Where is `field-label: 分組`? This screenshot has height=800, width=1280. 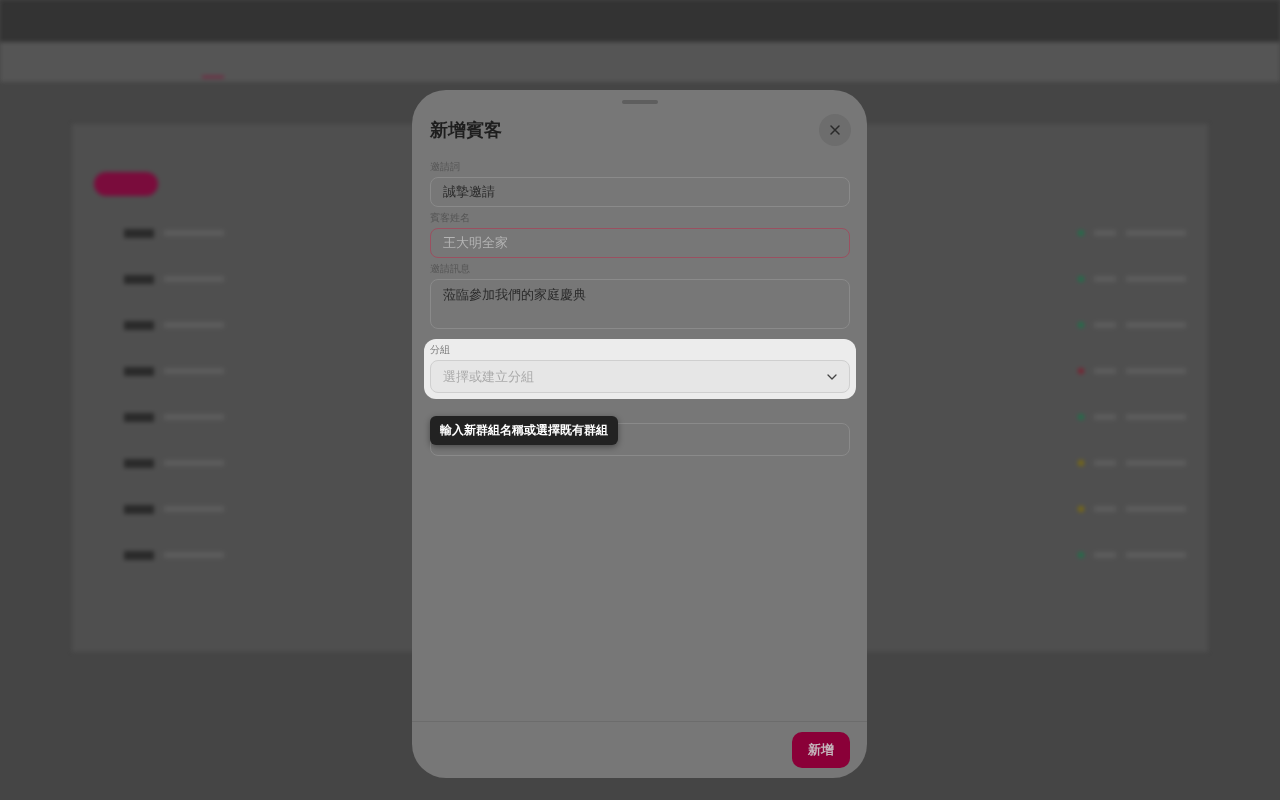 field-label: 分組 is located at coordinates (440, 350).